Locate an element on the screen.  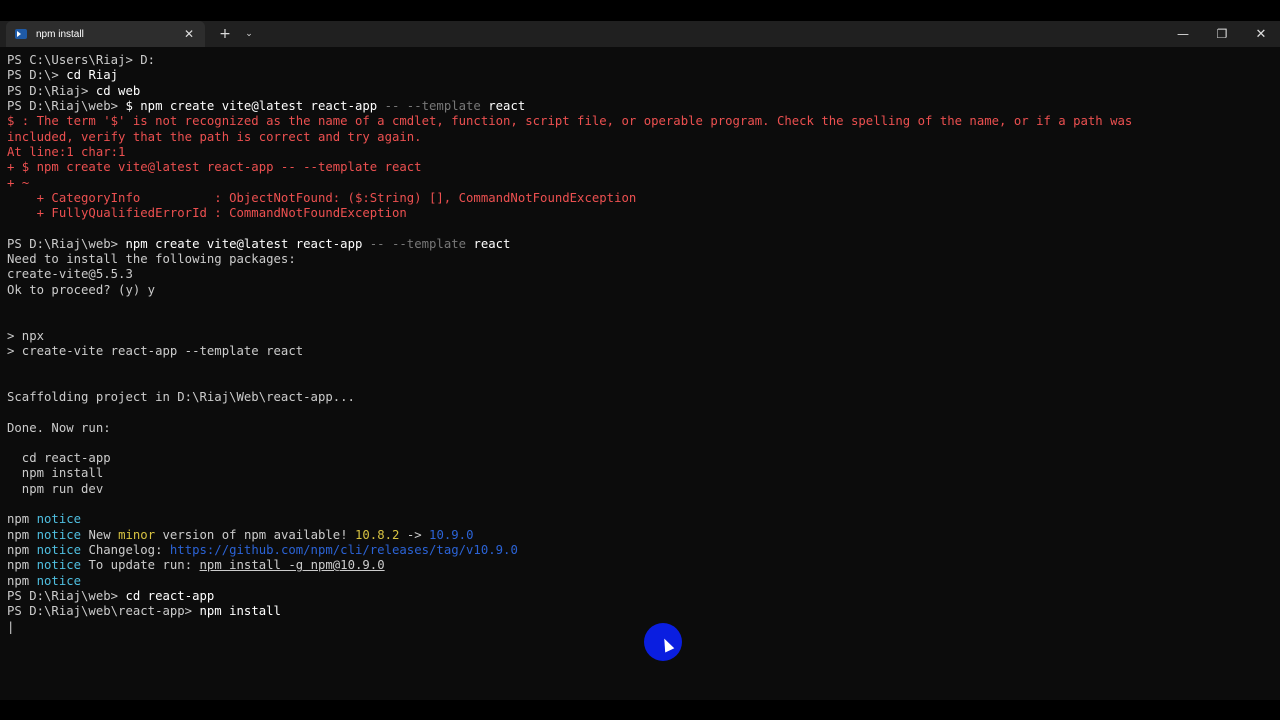
terminal-line: Done. Now run: is located at coordinates (641, 428).